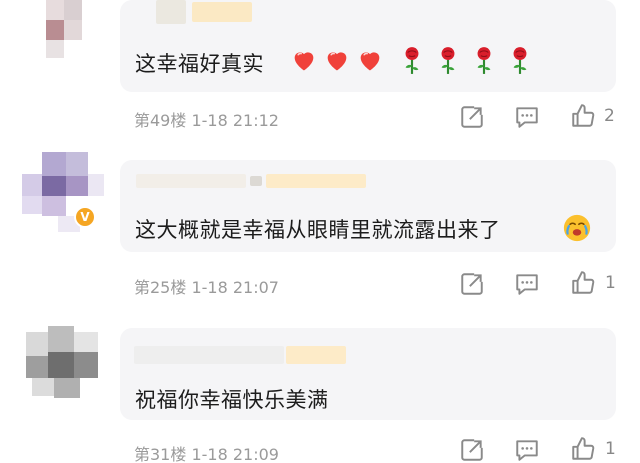 Image resolution: width=640 pixels, height=463 pixels. I want to click on share-icon, so click(472, 450).